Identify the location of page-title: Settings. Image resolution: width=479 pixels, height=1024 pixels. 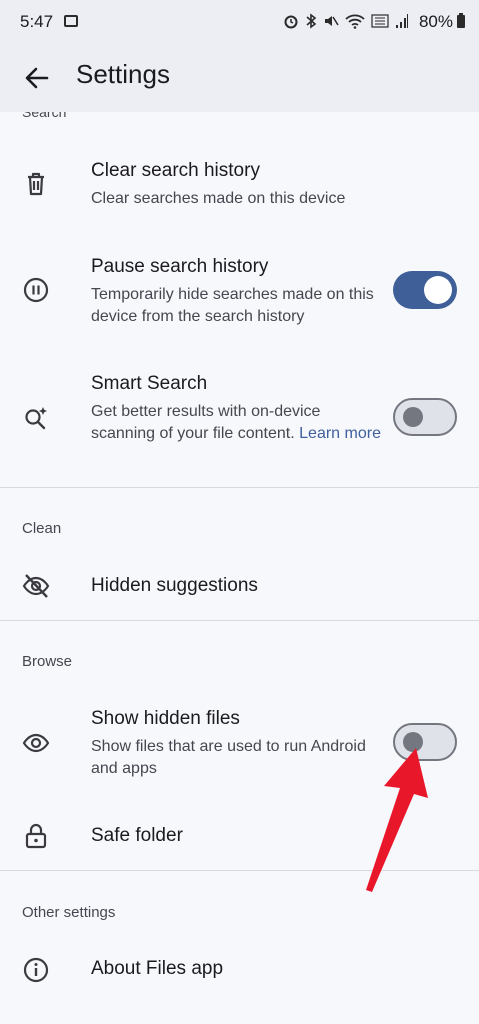
(123, 74).